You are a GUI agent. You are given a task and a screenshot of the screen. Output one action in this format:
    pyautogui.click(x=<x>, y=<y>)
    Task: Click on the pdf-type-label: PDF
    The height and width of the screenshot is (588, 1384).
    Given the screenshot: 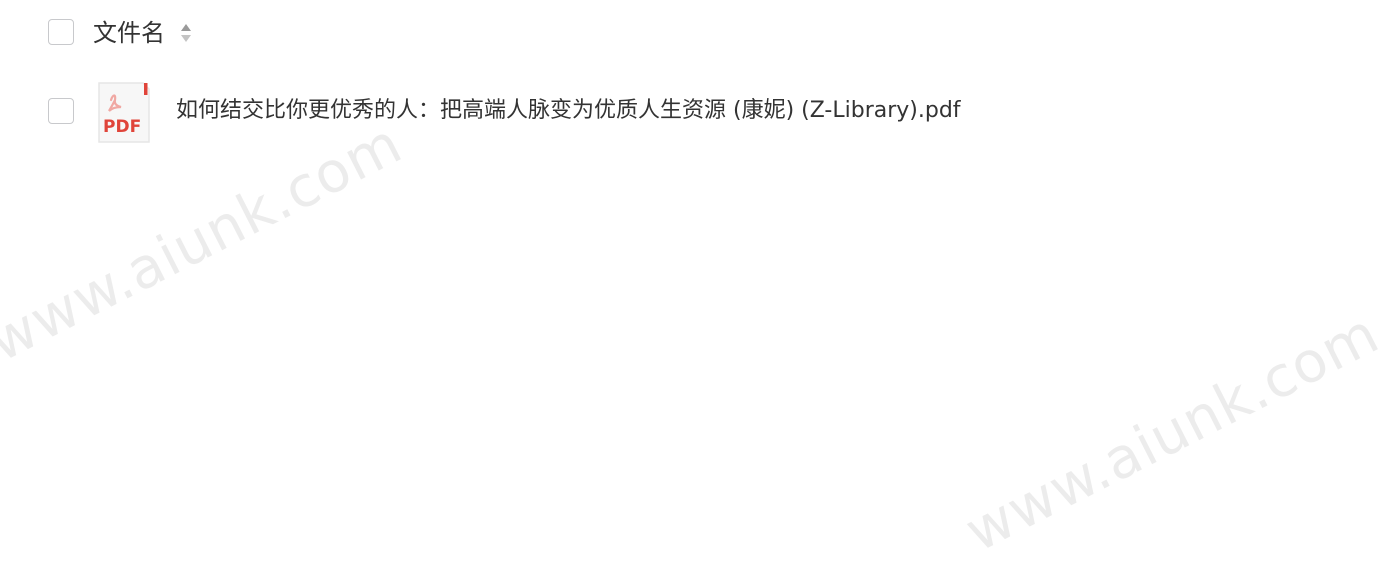 What is the action you would take?
    pyautogui.click(x=122, y=127)
    